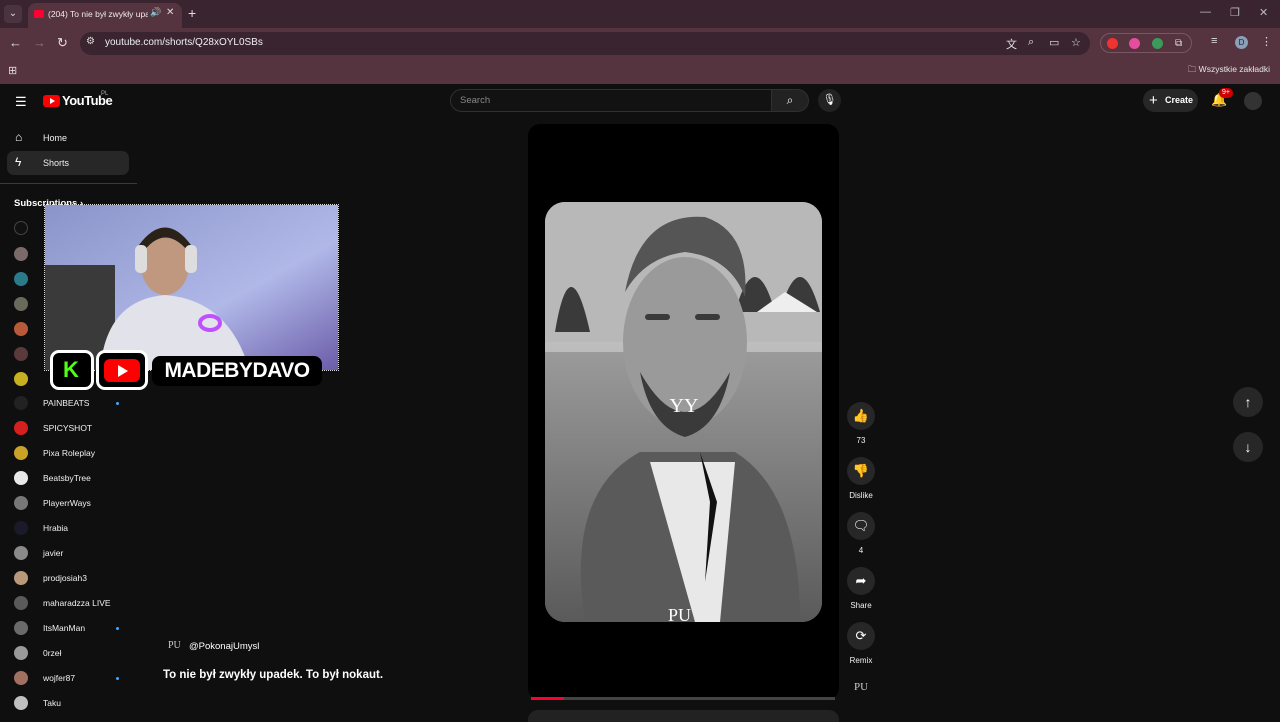 The height and width of the screenshot is (722, 1280). Describe the element at coordinates (1076, 42) in the screenshot. I see `bookmark-star-icon: ☆` at that location.